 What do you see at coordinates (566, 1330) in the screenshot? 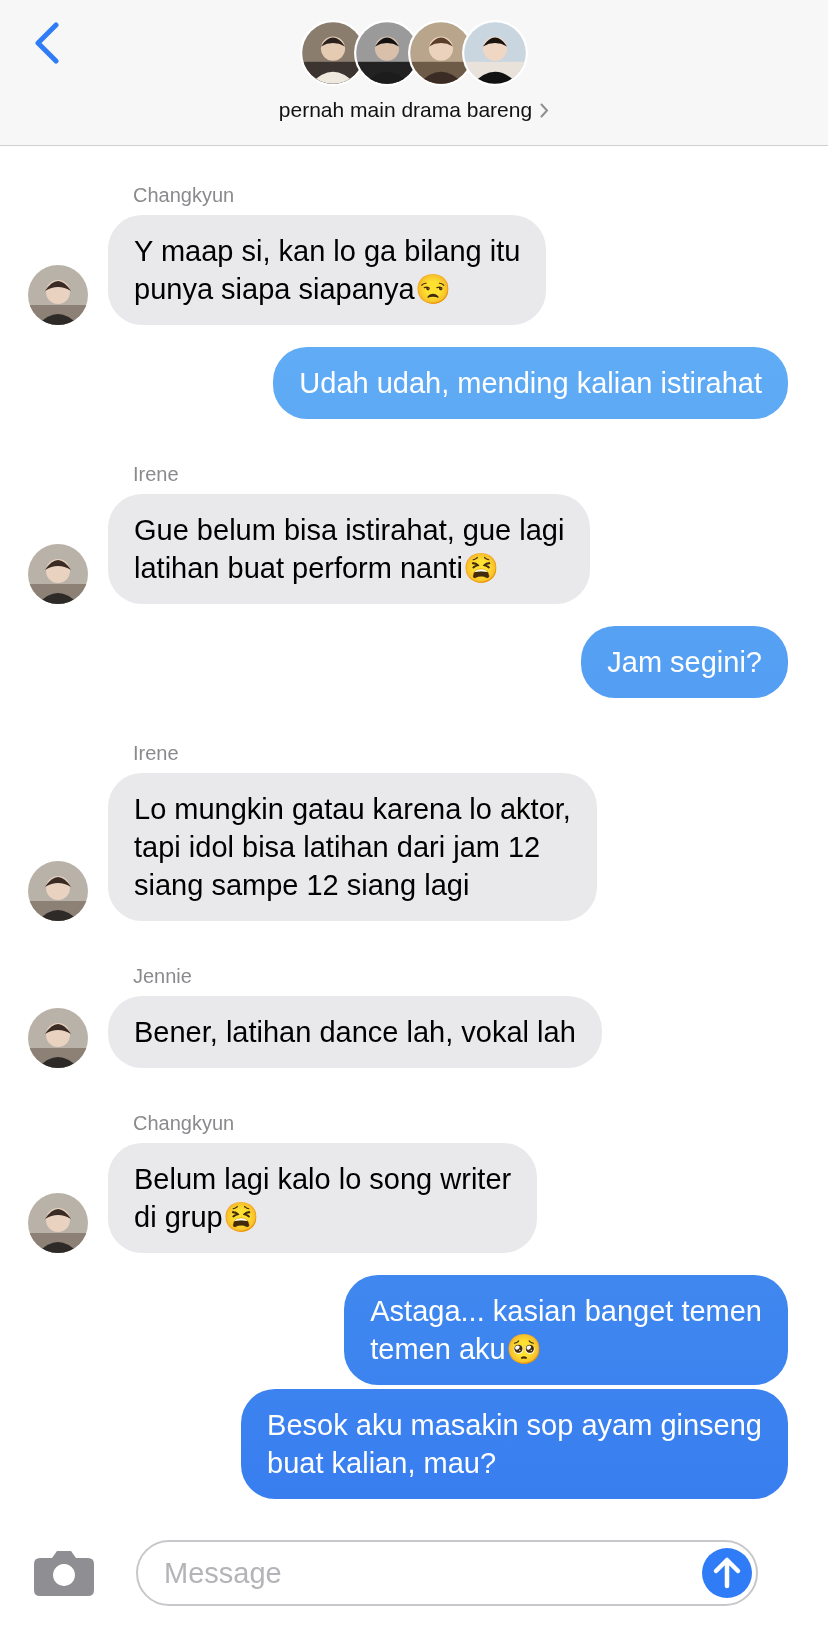
I see `message-bubble: Astaga... kasian banget temen temen aku🥺` at bounding box center [566, 1330].